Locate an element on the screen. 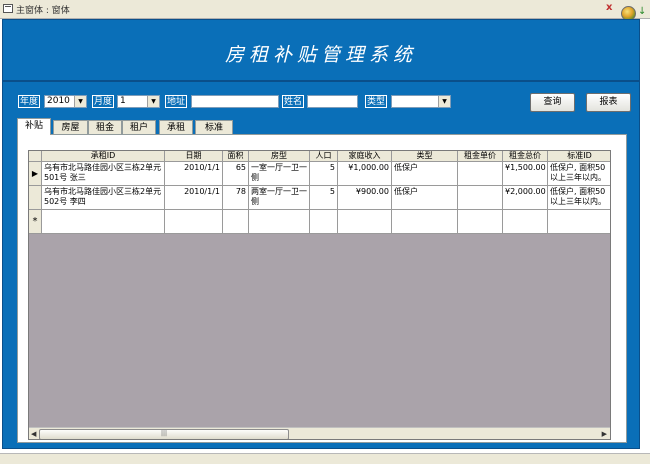  column-header: 承租ID is located at coordinates (103, 156).